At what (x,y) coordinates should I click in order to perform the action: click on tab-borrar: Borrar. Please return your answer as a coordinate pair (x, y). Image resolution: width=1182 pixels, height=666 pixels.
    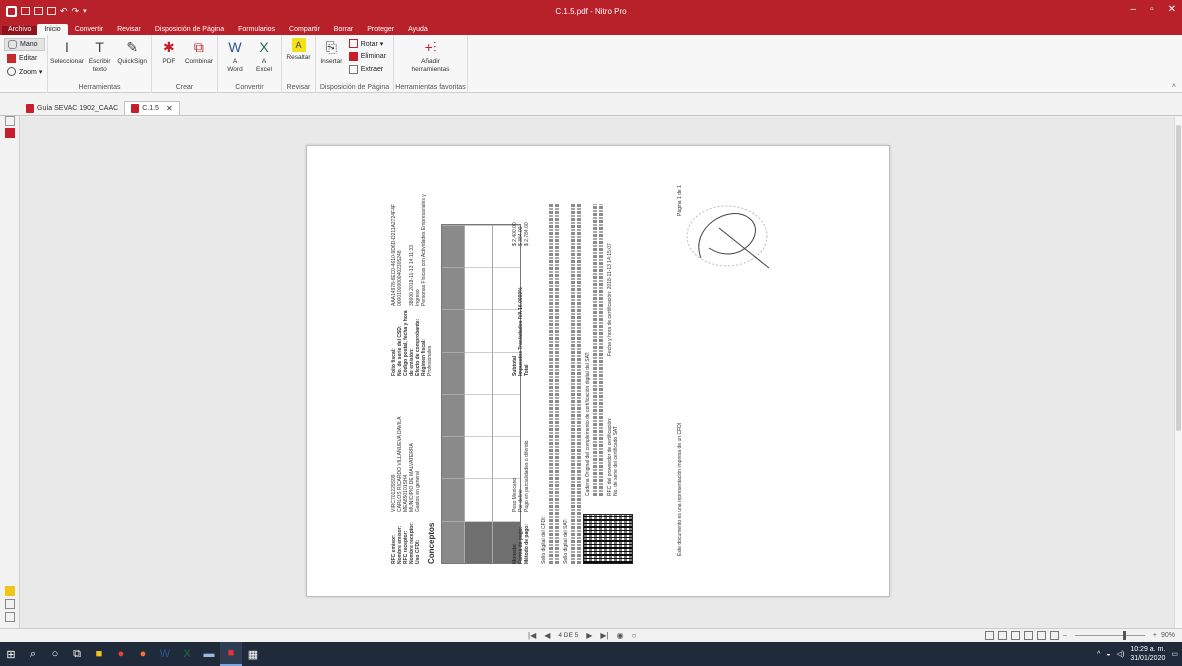
    Looking at the image, I should click on (343, 30).